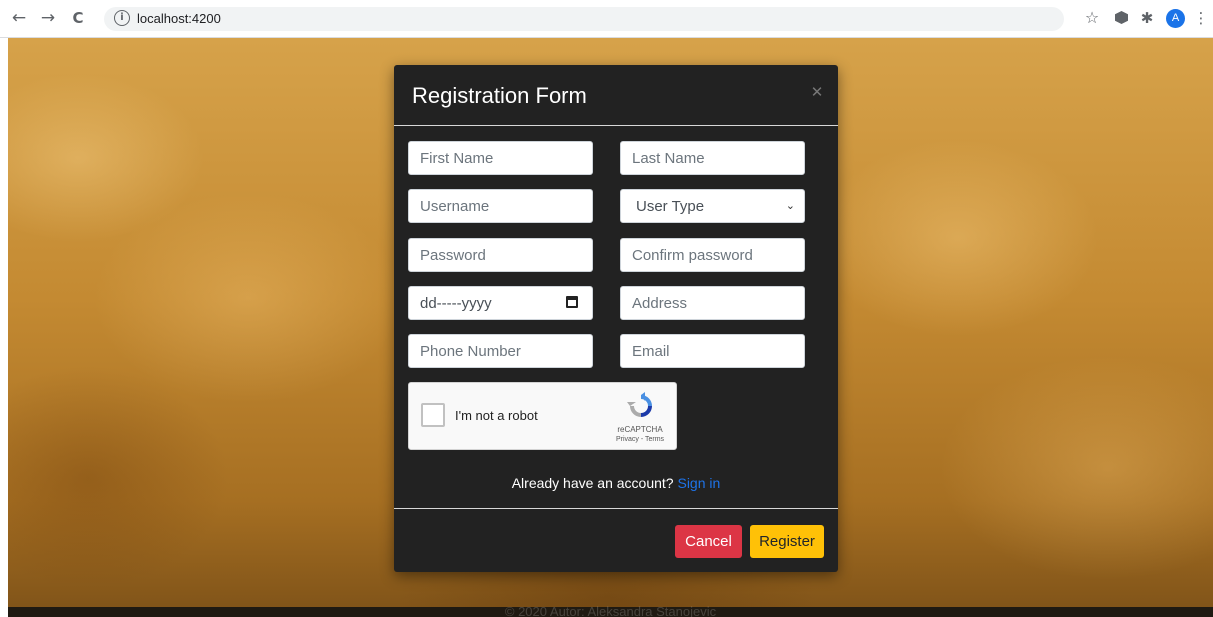  What do you see at coordinates (500, 206) in the screenshot?
I see `username-input` at bounding box center [500, 206].